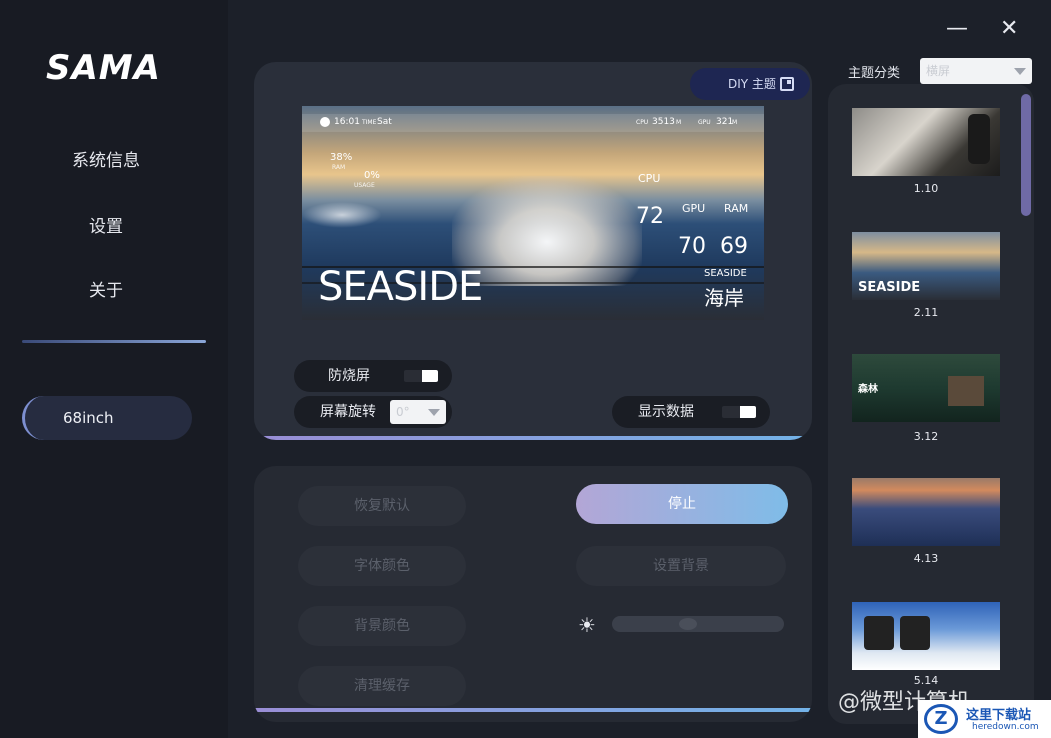 The image size is (1051, 738). Describe the element at coordinates (587, 625) in the screenshot. I see `sun-icon: ☀` at that location.